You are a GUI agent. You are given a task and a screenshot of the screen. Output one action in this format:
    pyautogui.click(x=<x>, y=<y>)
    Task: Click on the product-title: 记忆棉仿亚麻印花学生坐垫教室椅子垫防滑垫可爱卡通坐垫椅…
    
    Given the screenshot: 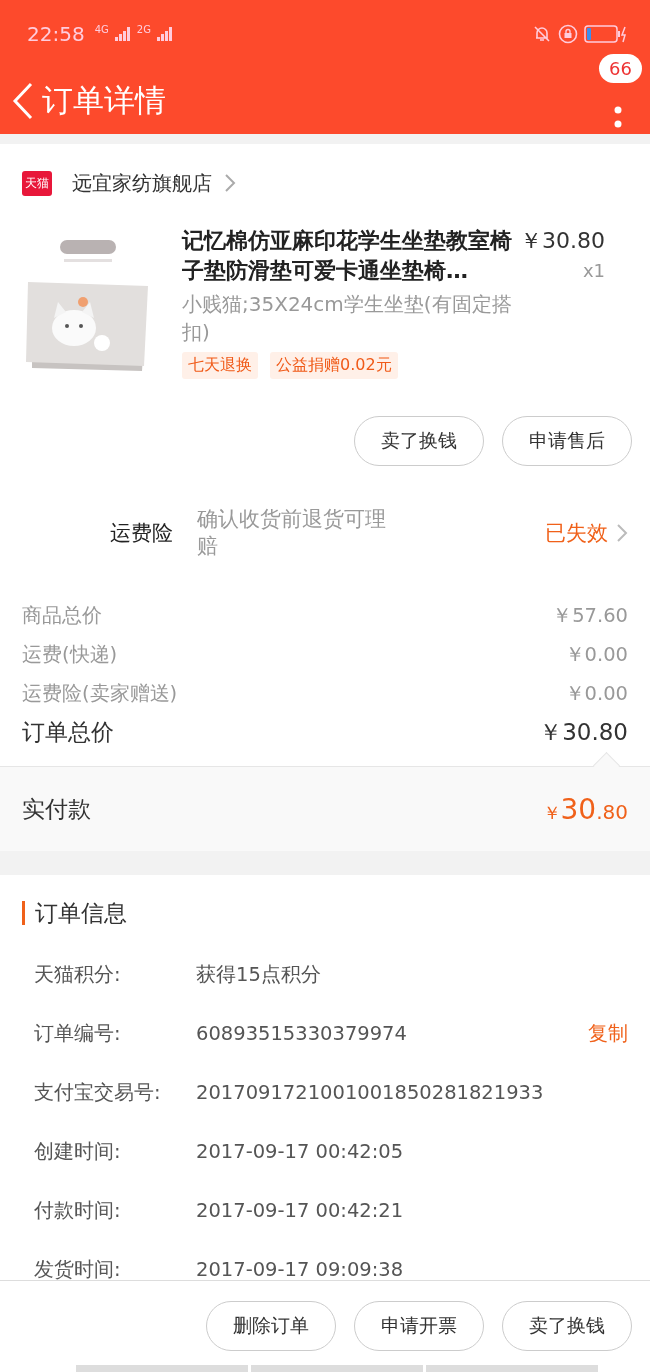 What is the action you would take?
    pyautogui.click(x=347, y=256)
    